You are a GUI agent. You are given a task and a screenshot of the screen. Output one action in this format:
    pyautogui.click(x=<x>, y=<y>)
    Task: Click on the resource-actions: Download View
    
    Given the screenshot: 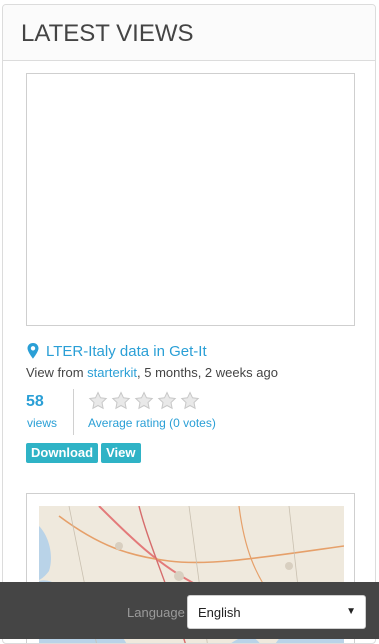 What is the action you would take?
    pyautogui.click(x=83, y=453)
    